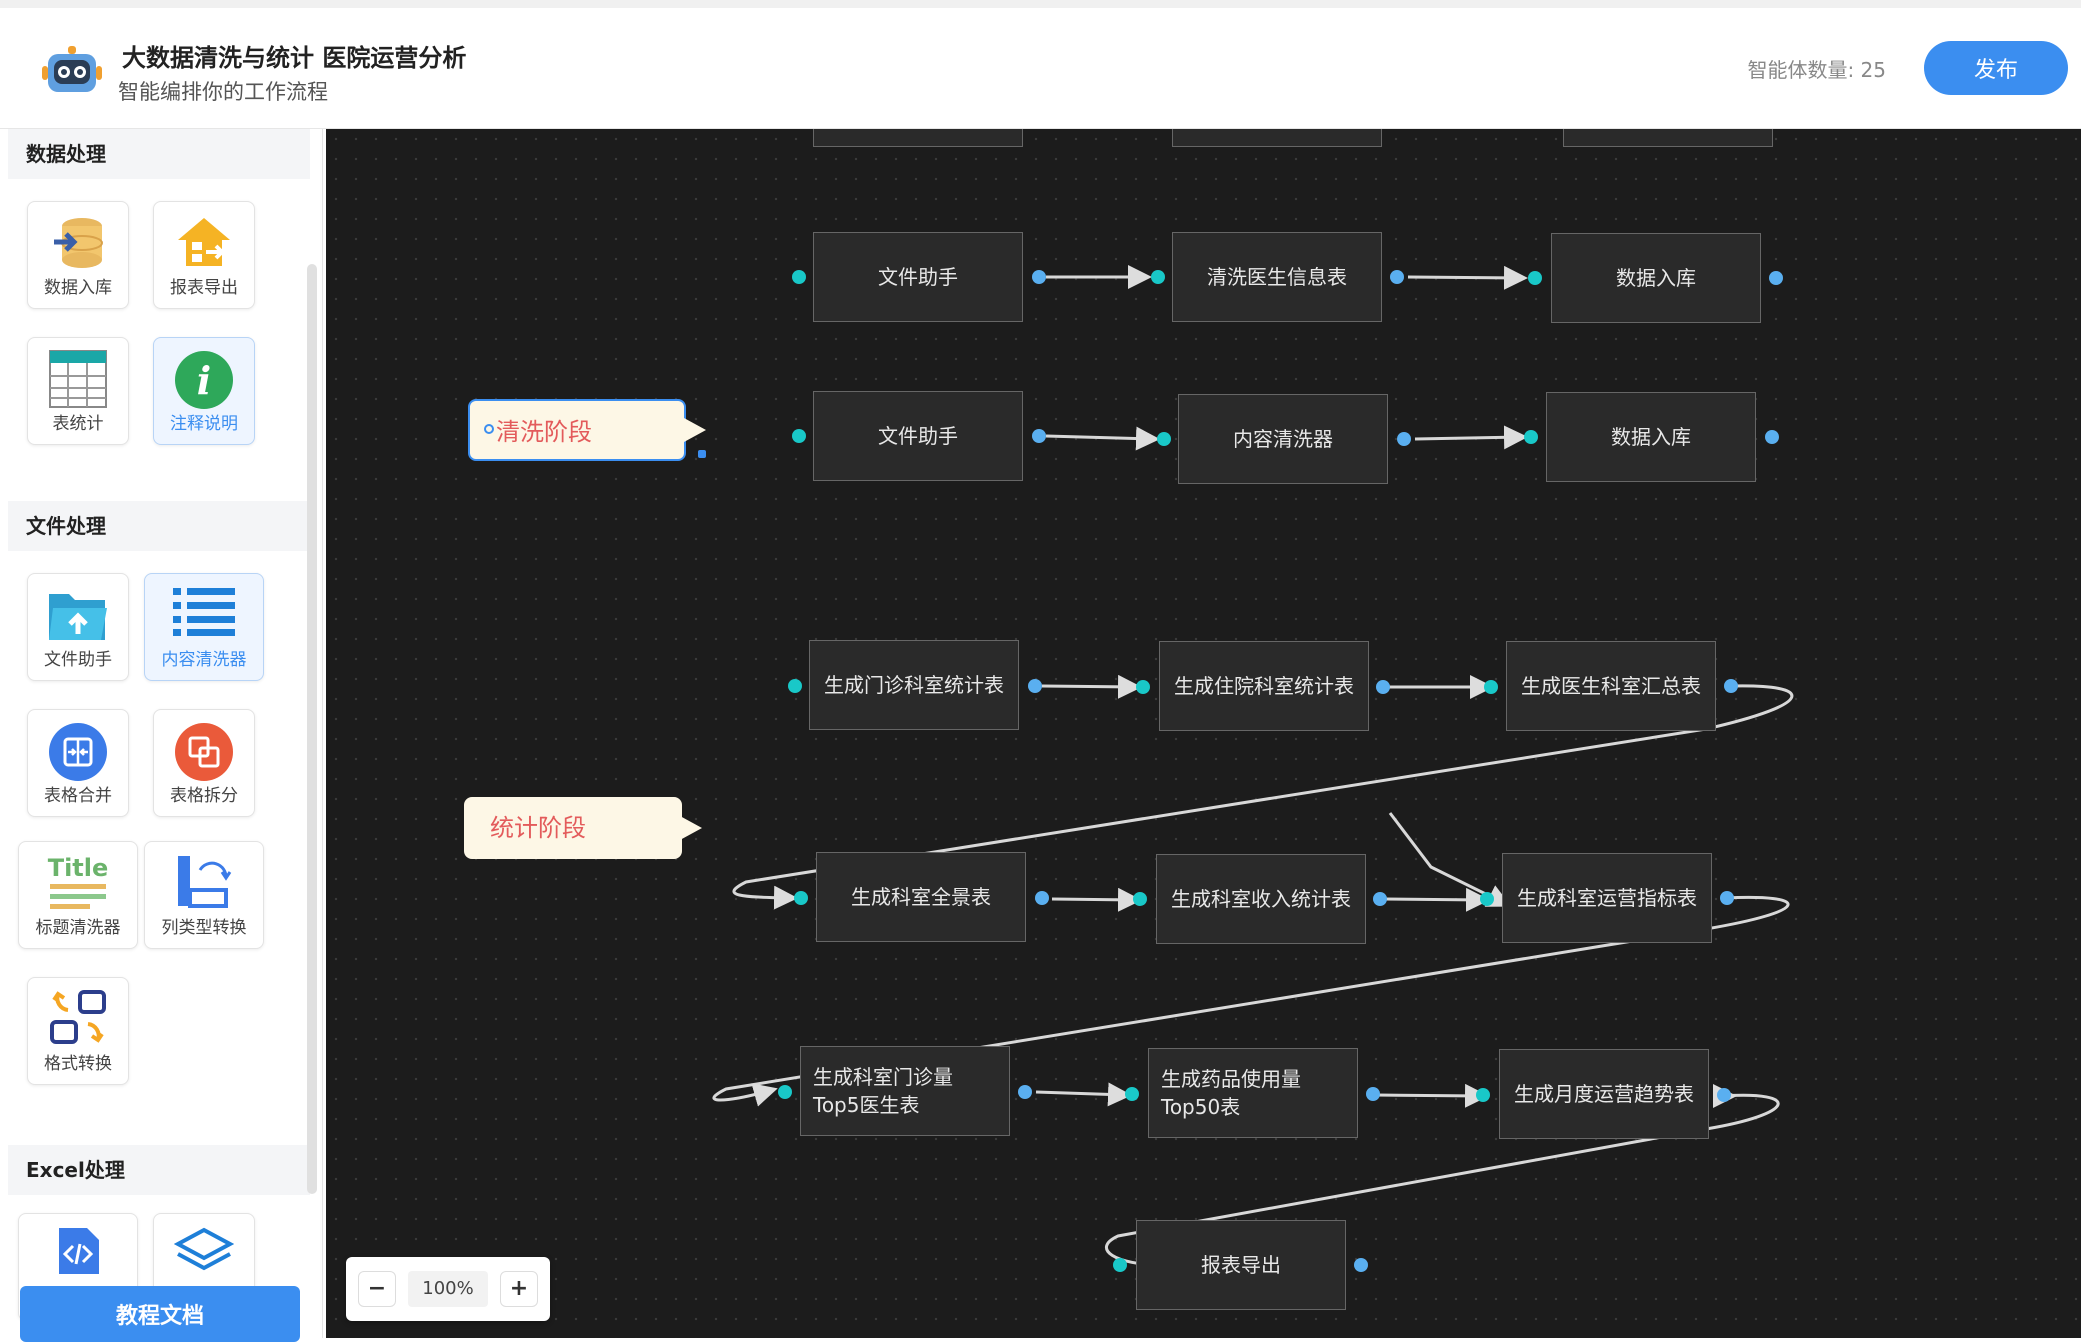 The height and width of the screenshot is (1342, 2081). I want to click on node-dept-panorama: 生成科室全景表, so click(921, 897).